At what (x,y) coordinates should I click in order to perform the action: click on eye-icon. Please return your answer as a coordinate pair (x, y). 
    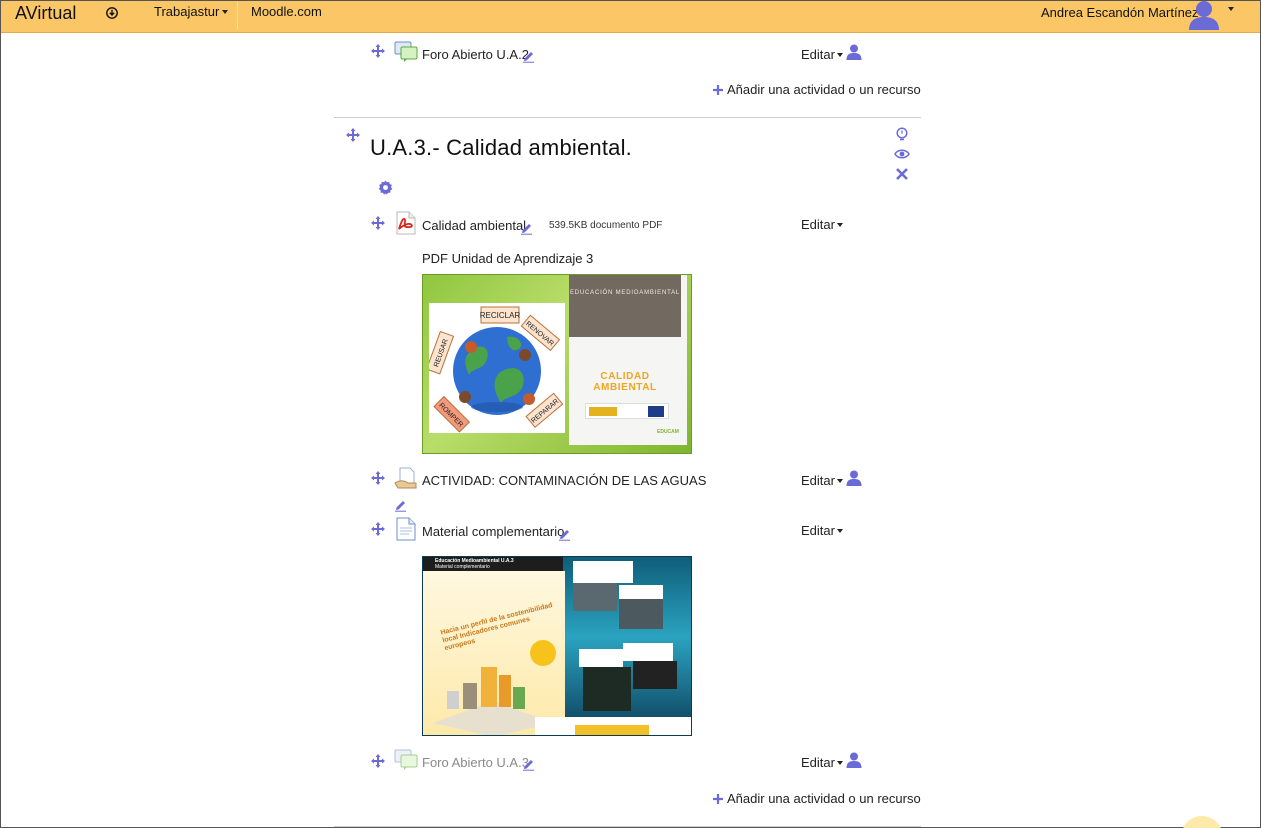
    Looking at the image, I should click on (902, 154).